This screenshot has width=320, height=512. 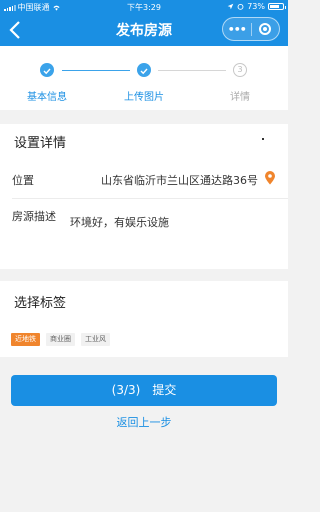 What do you see at coordinates (144, 7) in the screenshot?
I see `status-bar: 中国联通 下午3:29 73%` at bounding box center [144, 7].